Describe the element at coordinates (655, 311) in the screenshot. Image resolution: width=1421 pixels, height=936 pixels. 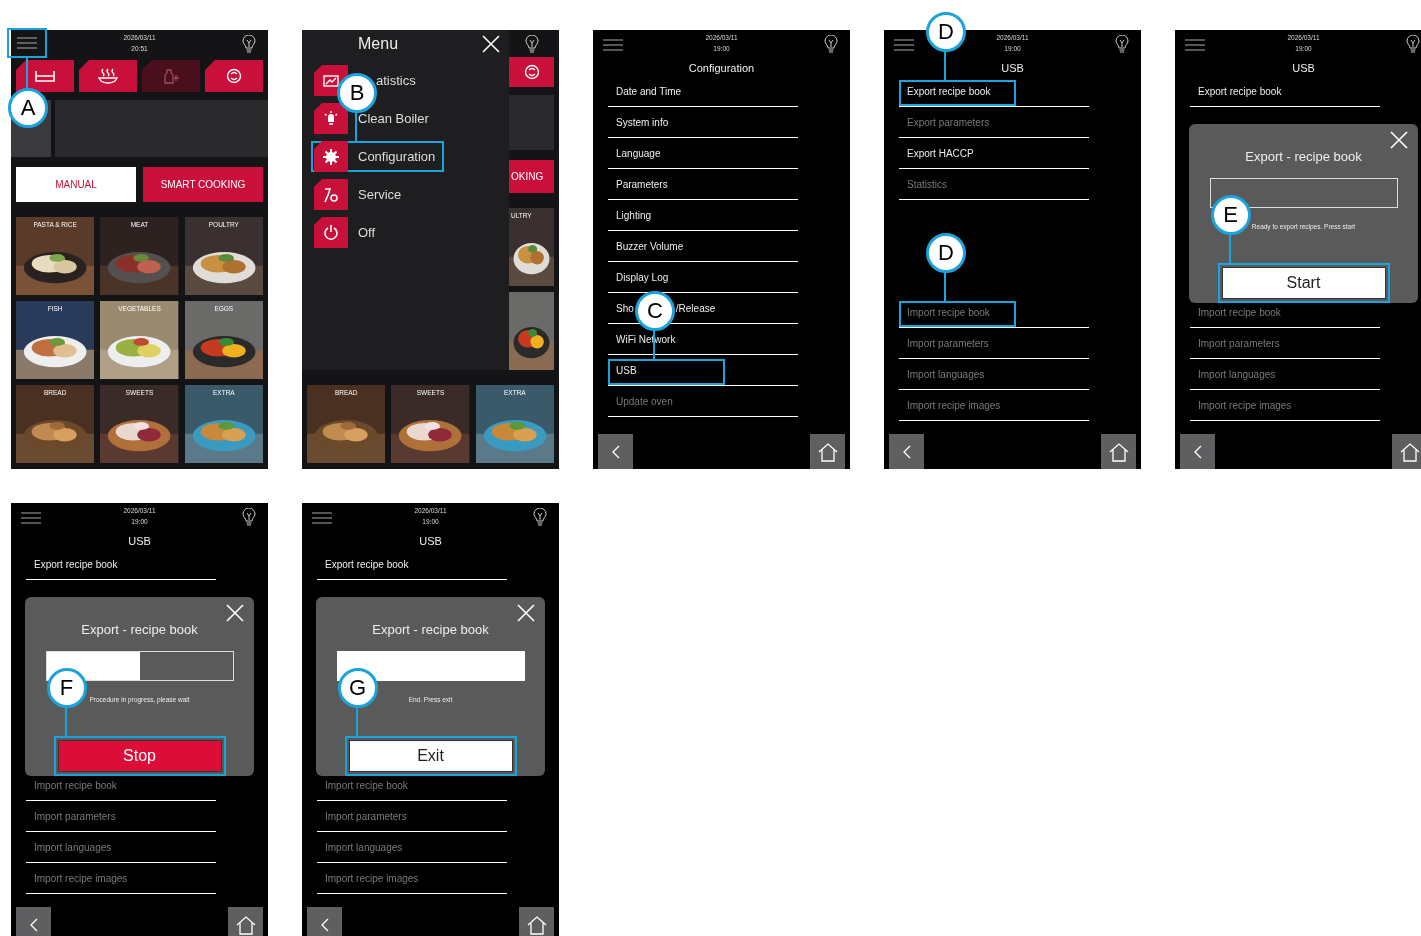
I see `callout-marker: C` at that location.